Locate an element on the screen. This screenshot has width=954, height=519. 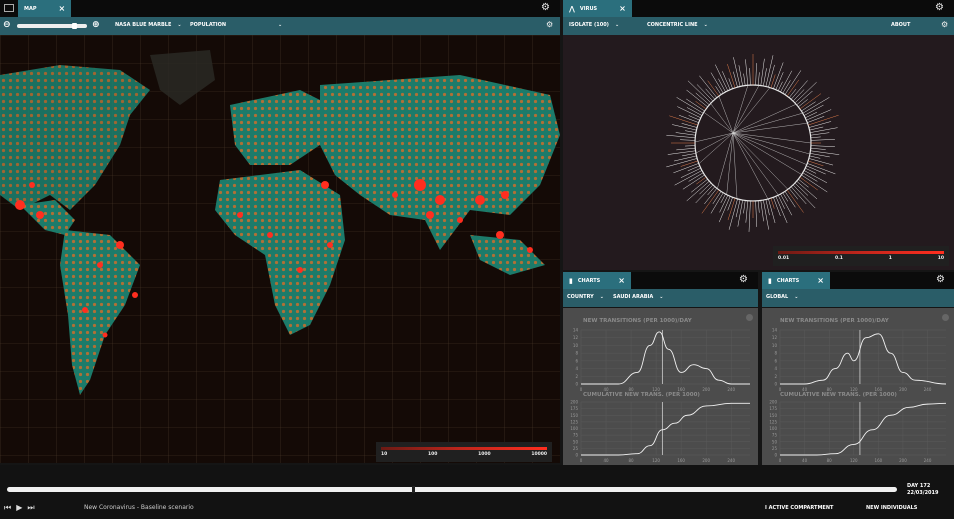
country-select: SAUDI ARABIA ⌄ is located at coordinates (638, 297).